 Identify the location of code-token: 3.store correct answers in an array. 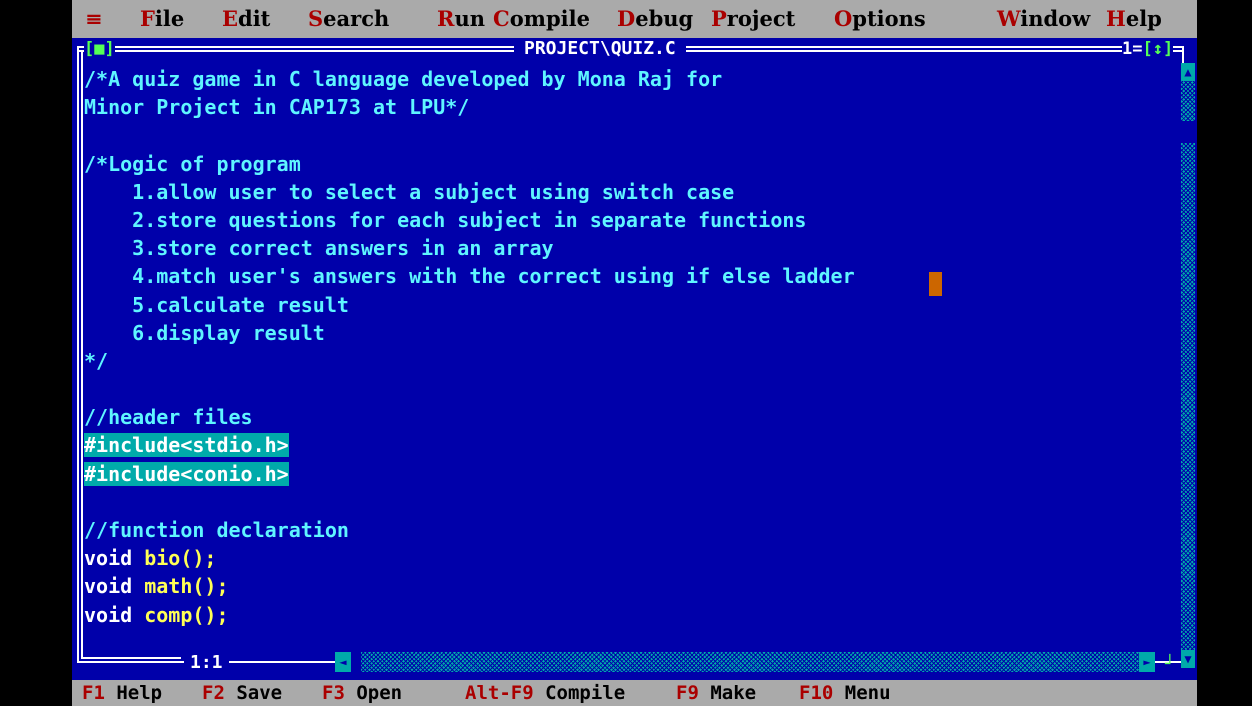
(319, 248).